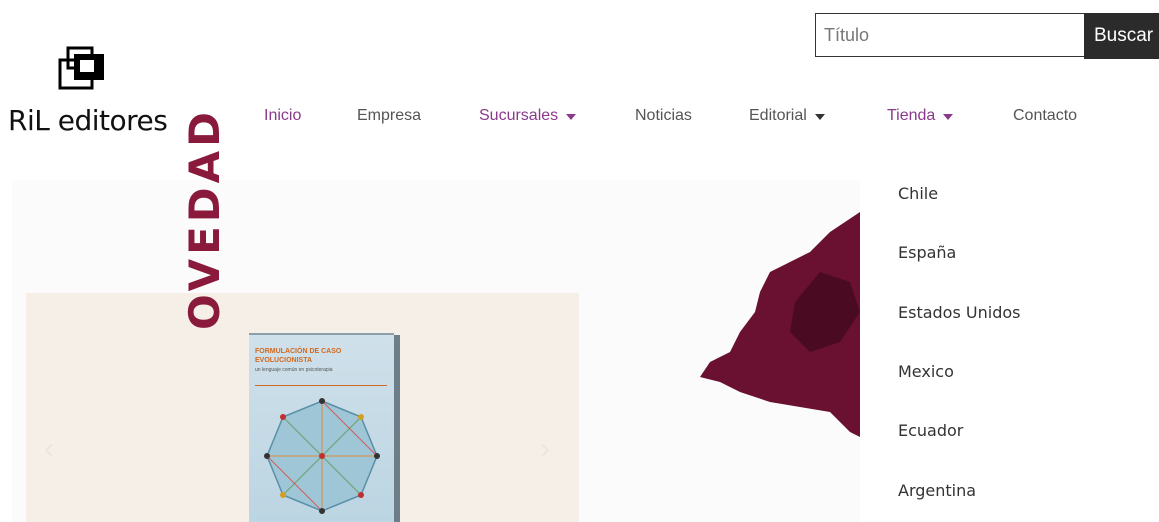 Image resolution: width=1159 pixels, height=522 pixels. I want to click on nav-item-label: Empresa, so click(389, 115).